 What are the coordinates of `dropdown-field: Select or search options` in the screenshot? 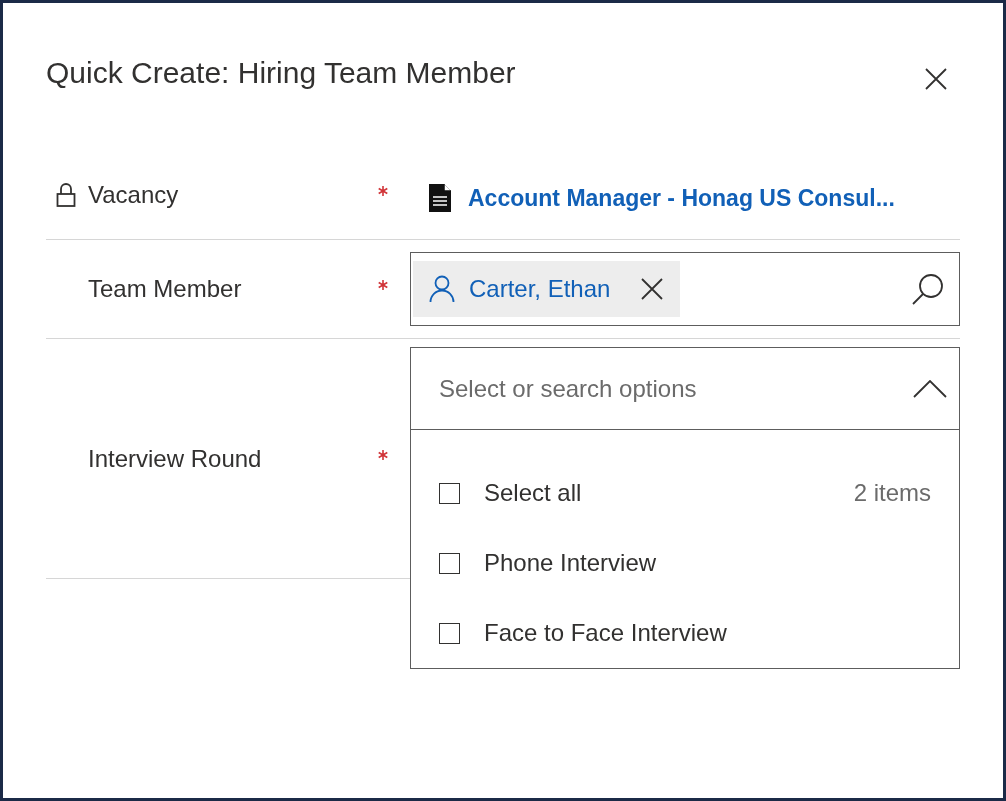 It's located at (685, 388).